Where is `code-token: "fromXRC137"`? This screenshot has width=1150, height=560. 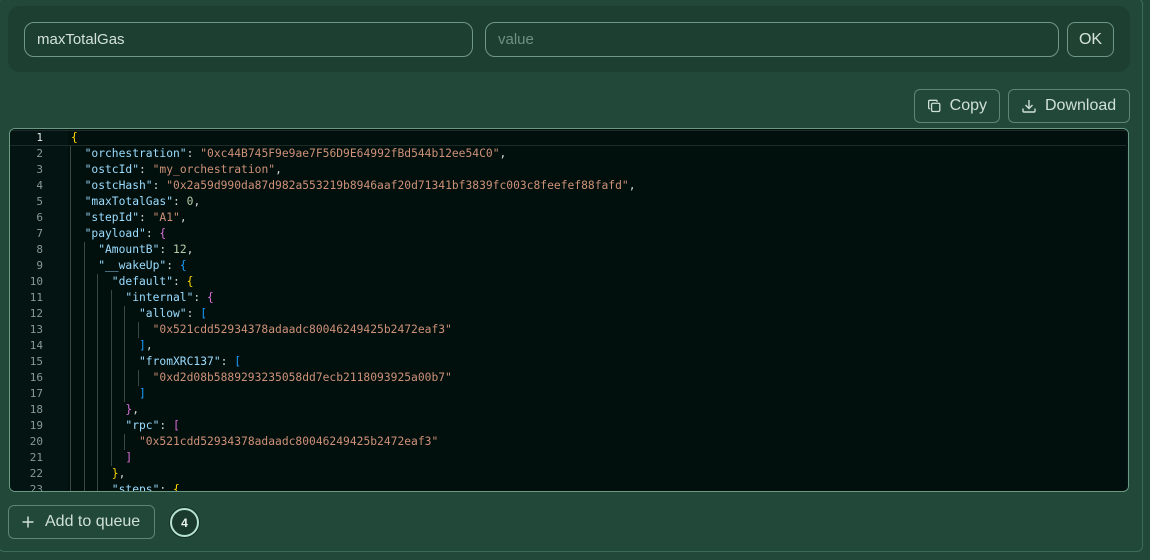
code-token: "fromXRC137" is located at coordinates (180, 361).